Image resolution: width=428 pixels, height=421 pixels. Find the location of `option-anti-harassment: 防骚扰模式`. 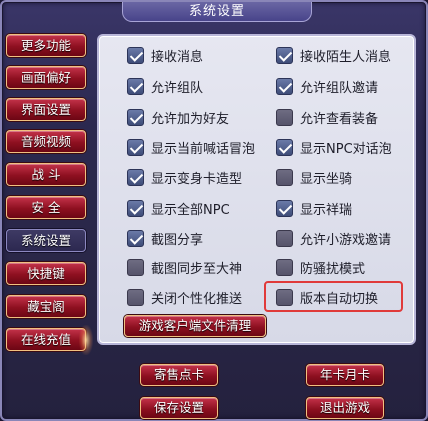

option-anti-harassment: 防骚扰模式 is located at coordinates (320, 267).